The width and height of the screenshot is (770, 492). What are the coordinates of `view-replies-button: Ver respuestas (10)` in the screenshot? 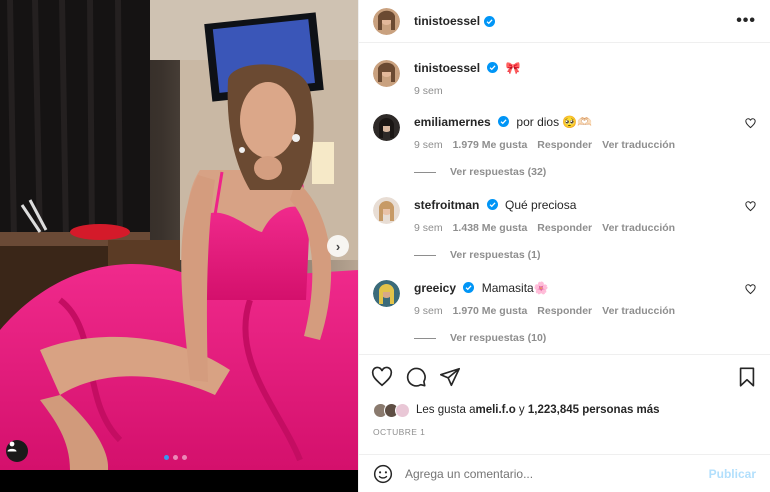 It's located at (585, 338).